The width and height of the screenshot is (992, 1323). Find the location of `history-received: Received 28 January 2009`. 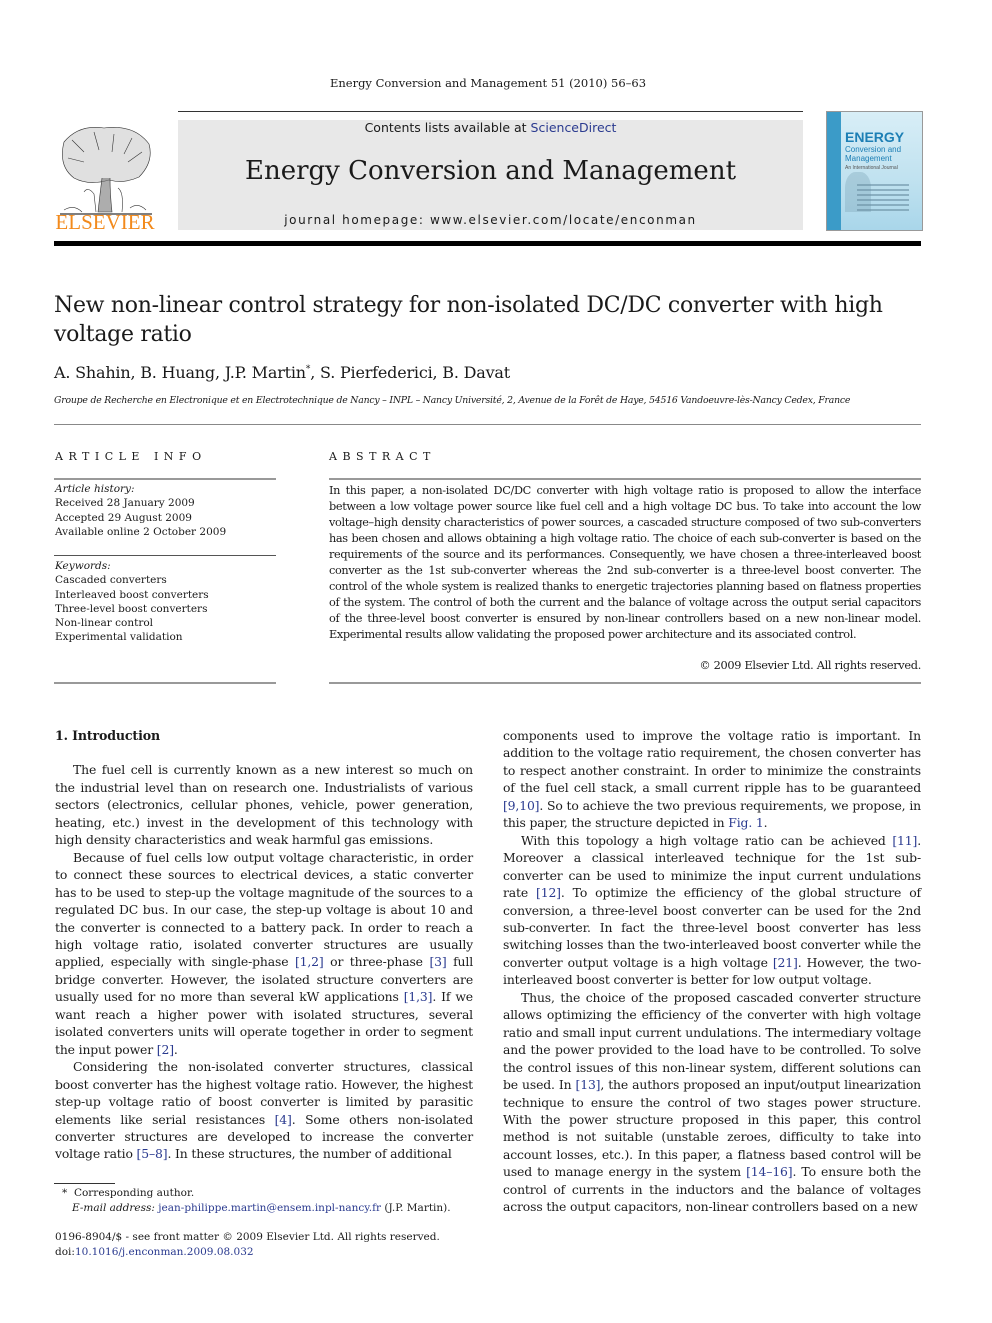

history-received: Received 28 January 2009 is located at coordinates (125, 503).